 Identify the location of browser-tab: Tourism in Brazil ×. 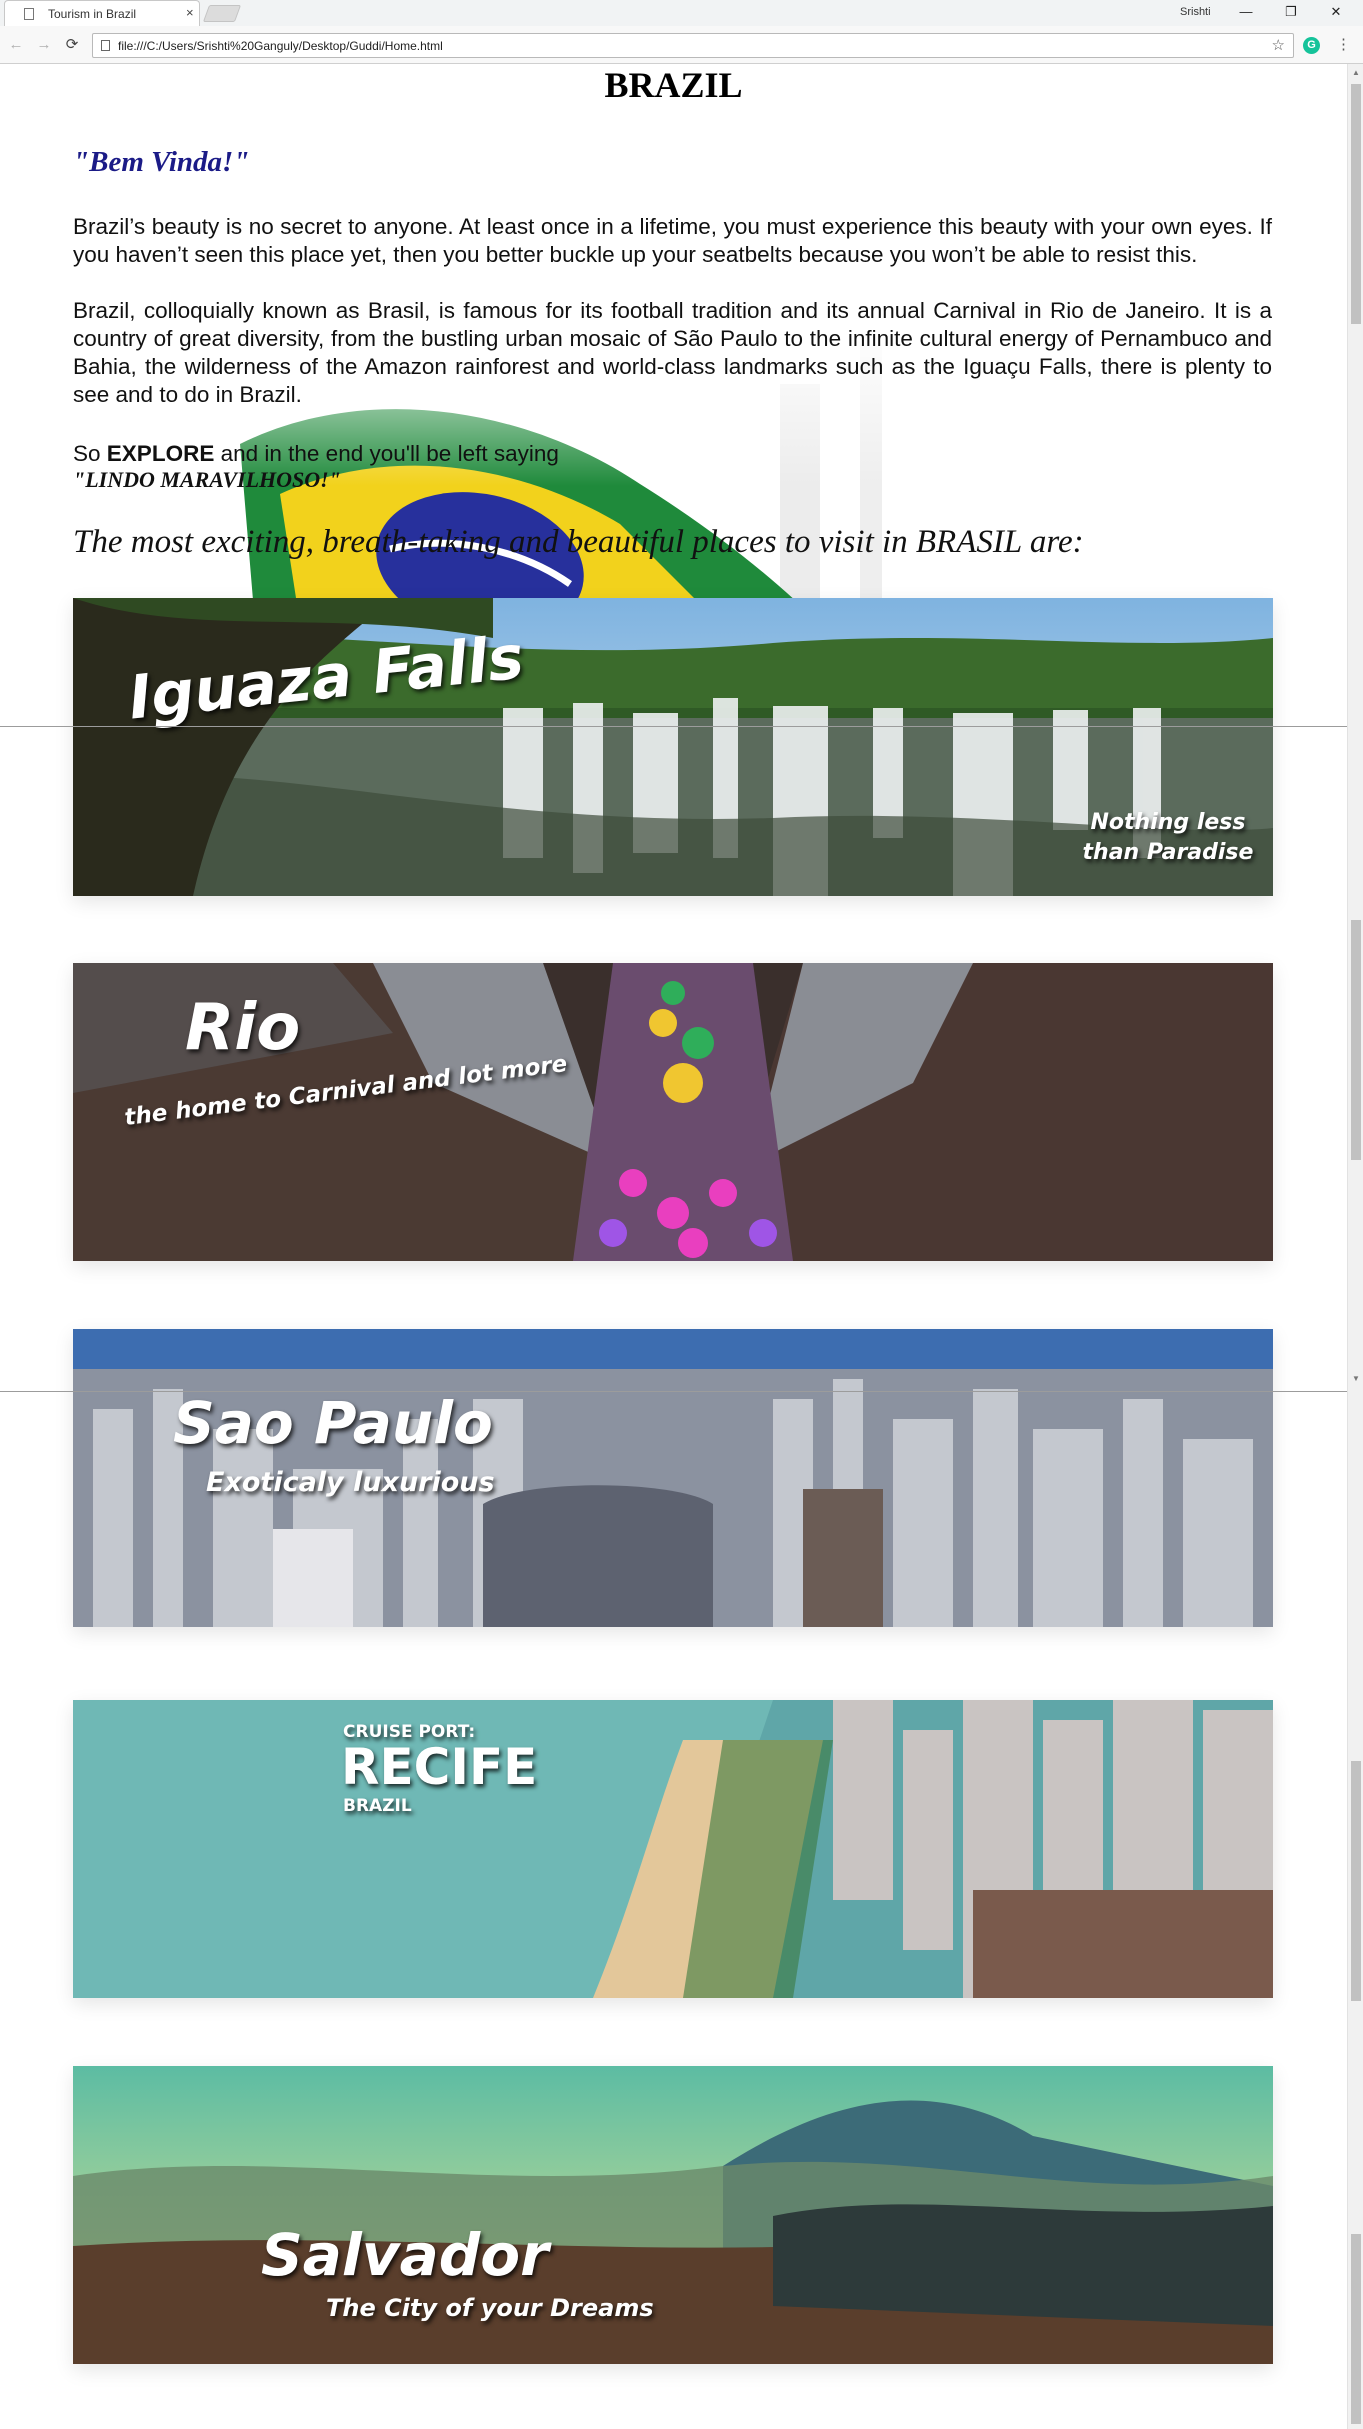
(102, 13).